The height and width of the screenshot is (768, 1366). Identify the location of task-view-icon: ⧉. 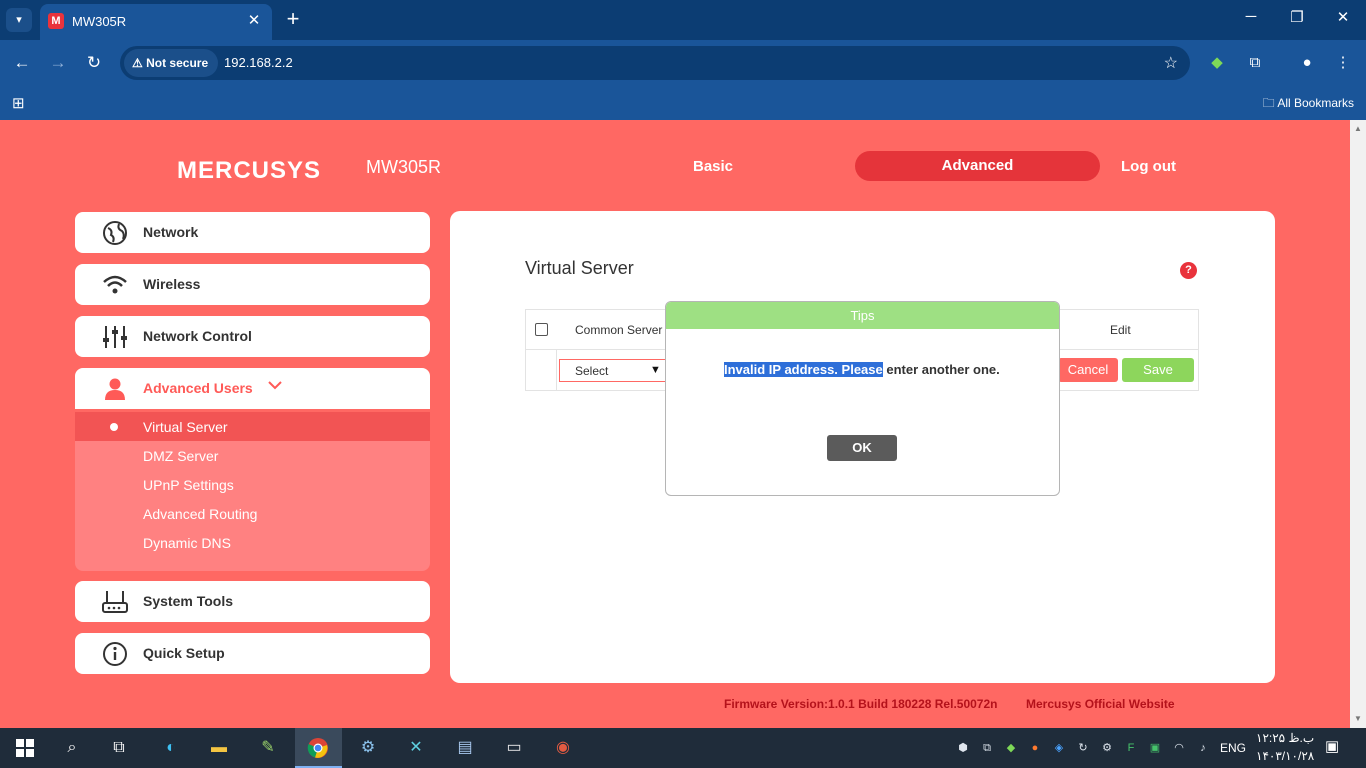
(119, 748).